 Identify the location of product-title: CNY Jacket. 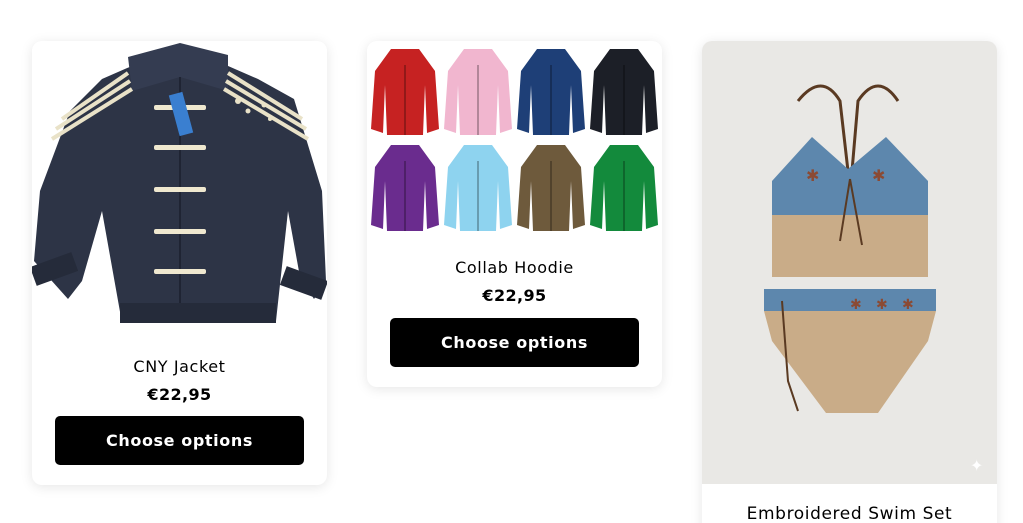
(179, 366).